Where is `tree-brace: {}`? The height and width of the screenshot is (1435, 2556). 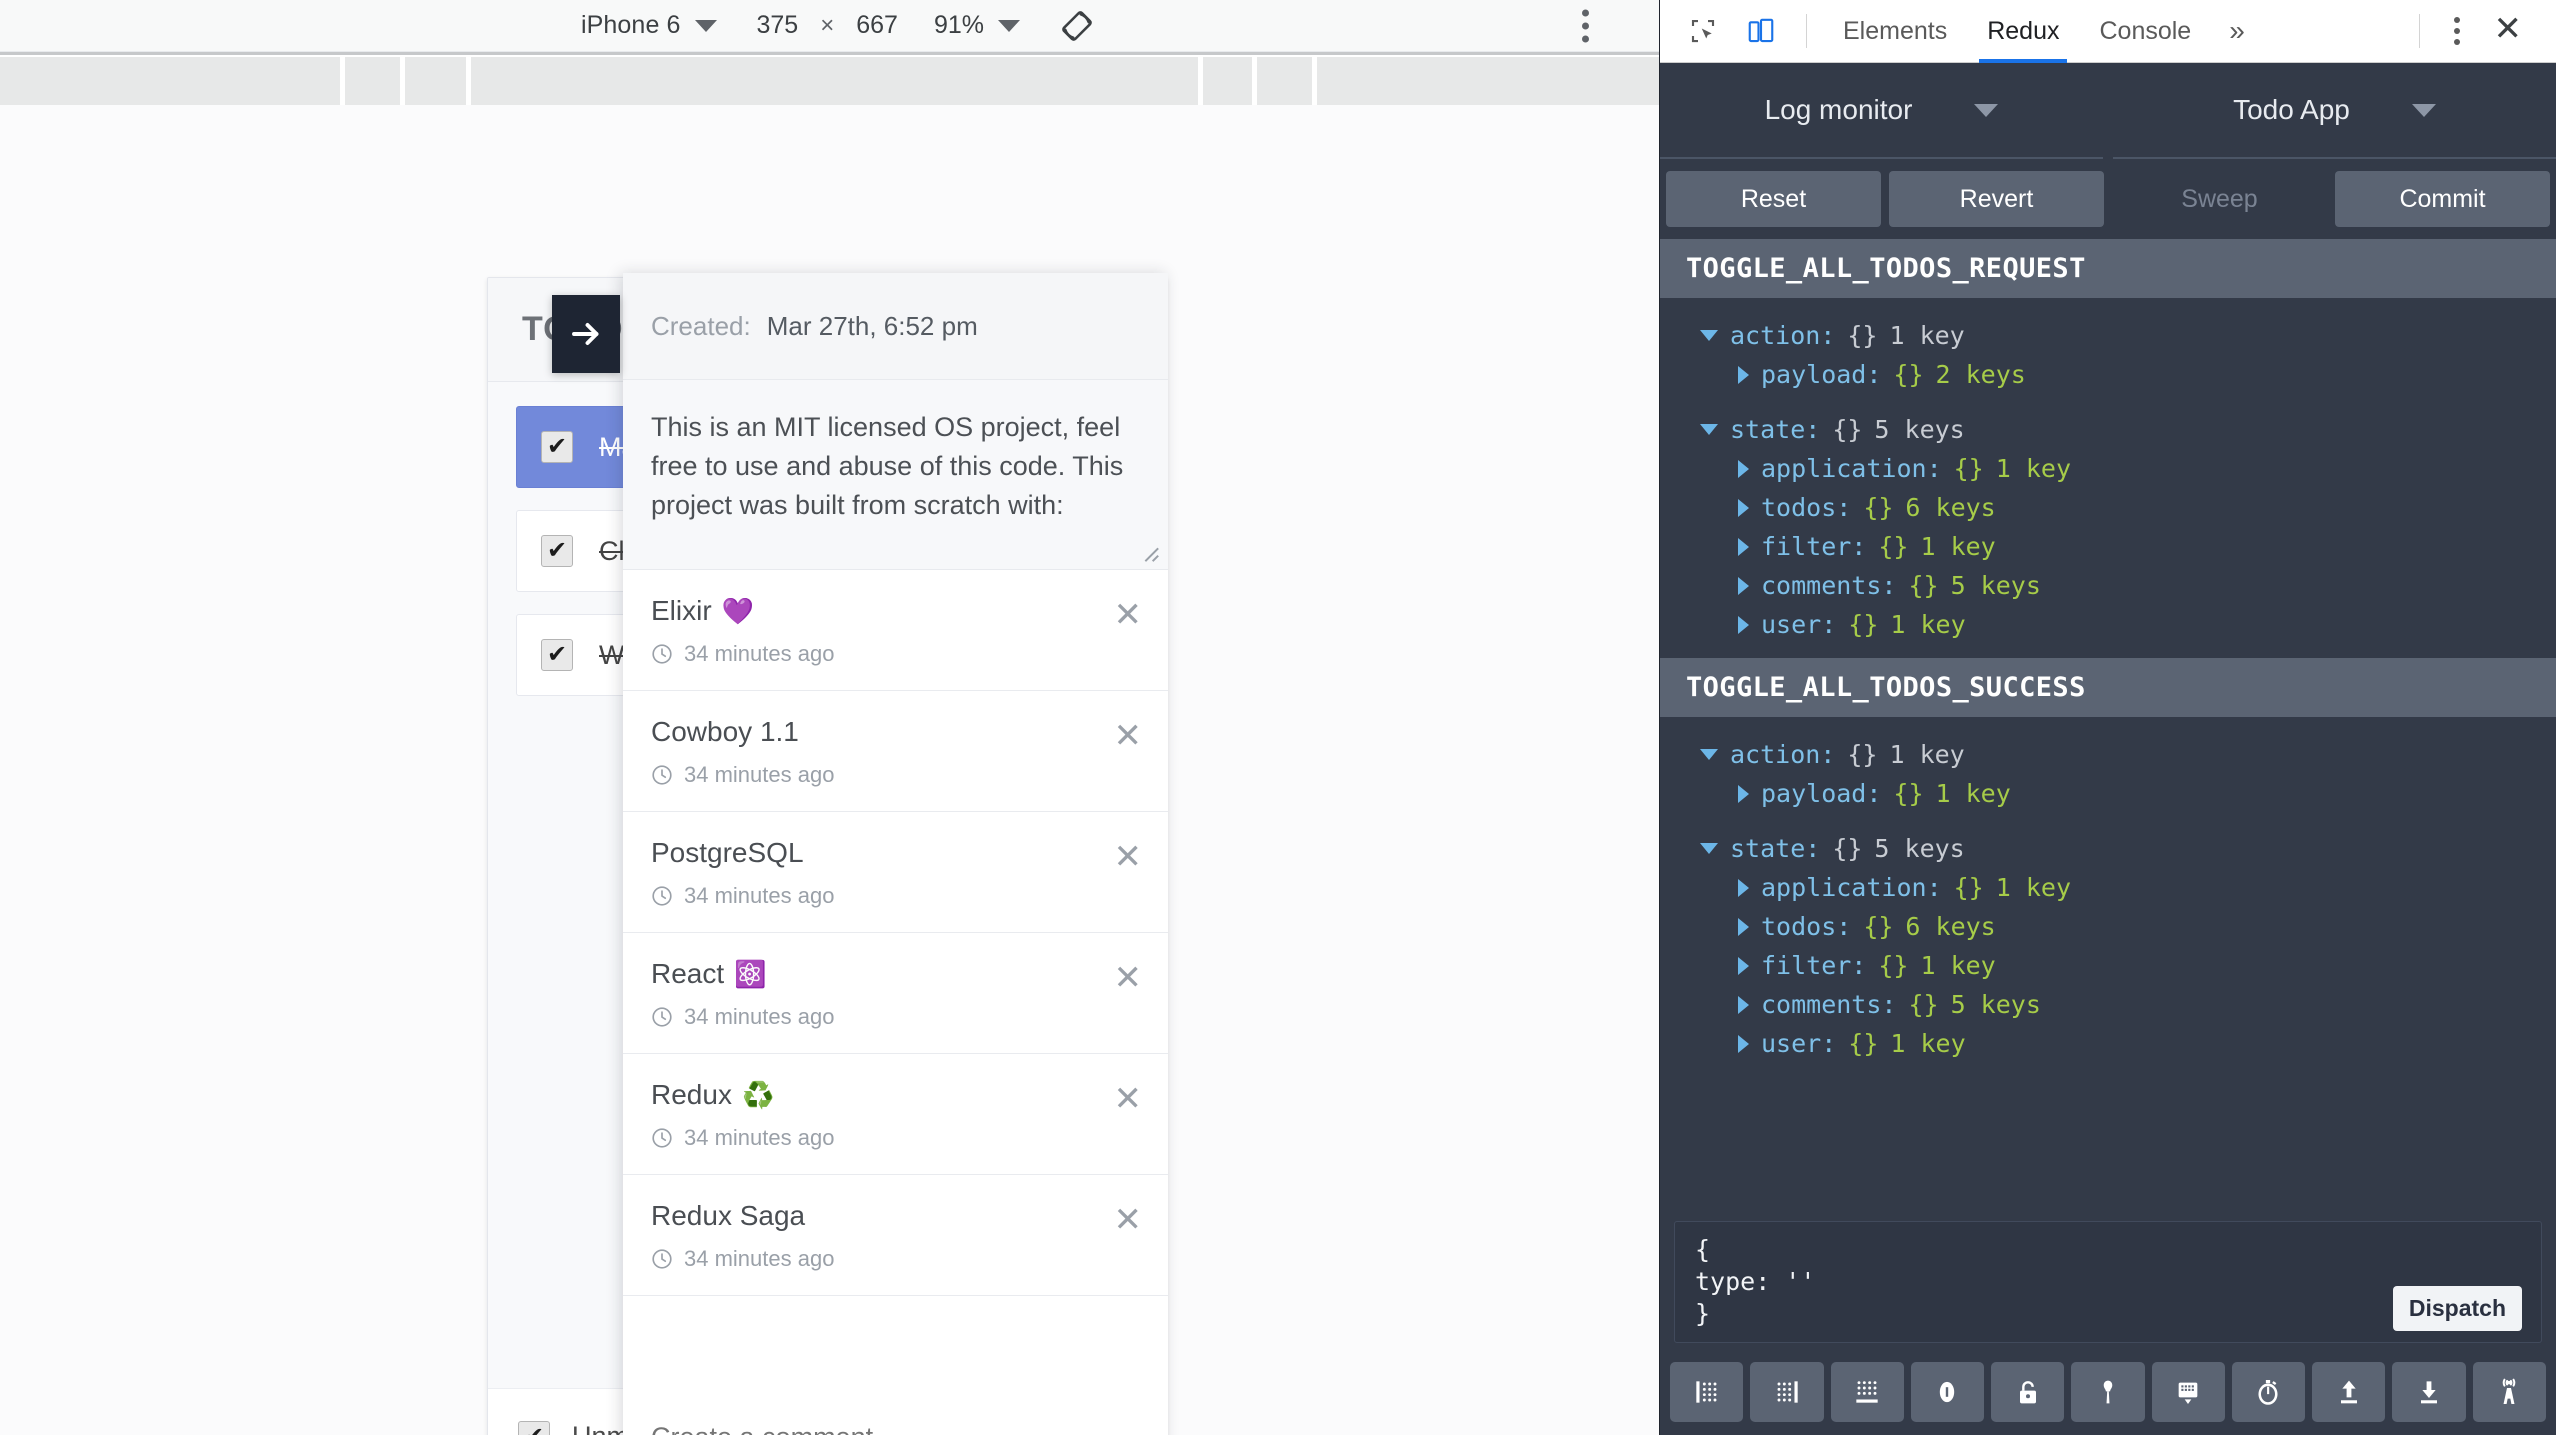 tree-brace: {} is located at coordinates (1923, 585).